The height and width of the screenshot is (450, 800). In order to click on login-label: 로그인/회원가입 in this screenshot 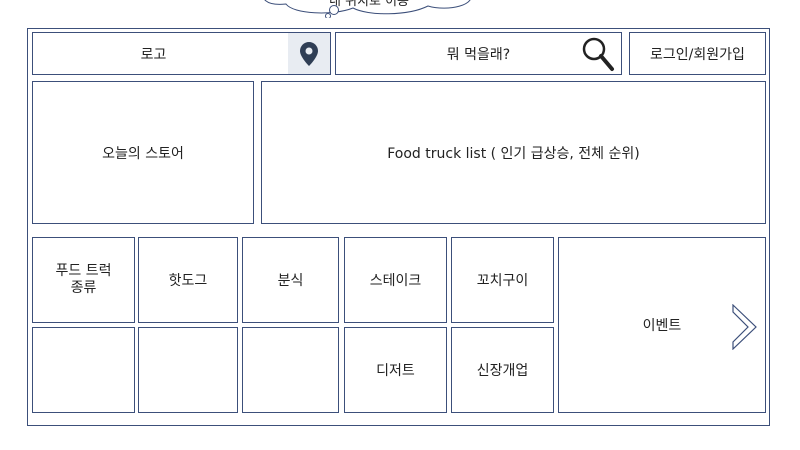, I will do `click(697, 54)`.